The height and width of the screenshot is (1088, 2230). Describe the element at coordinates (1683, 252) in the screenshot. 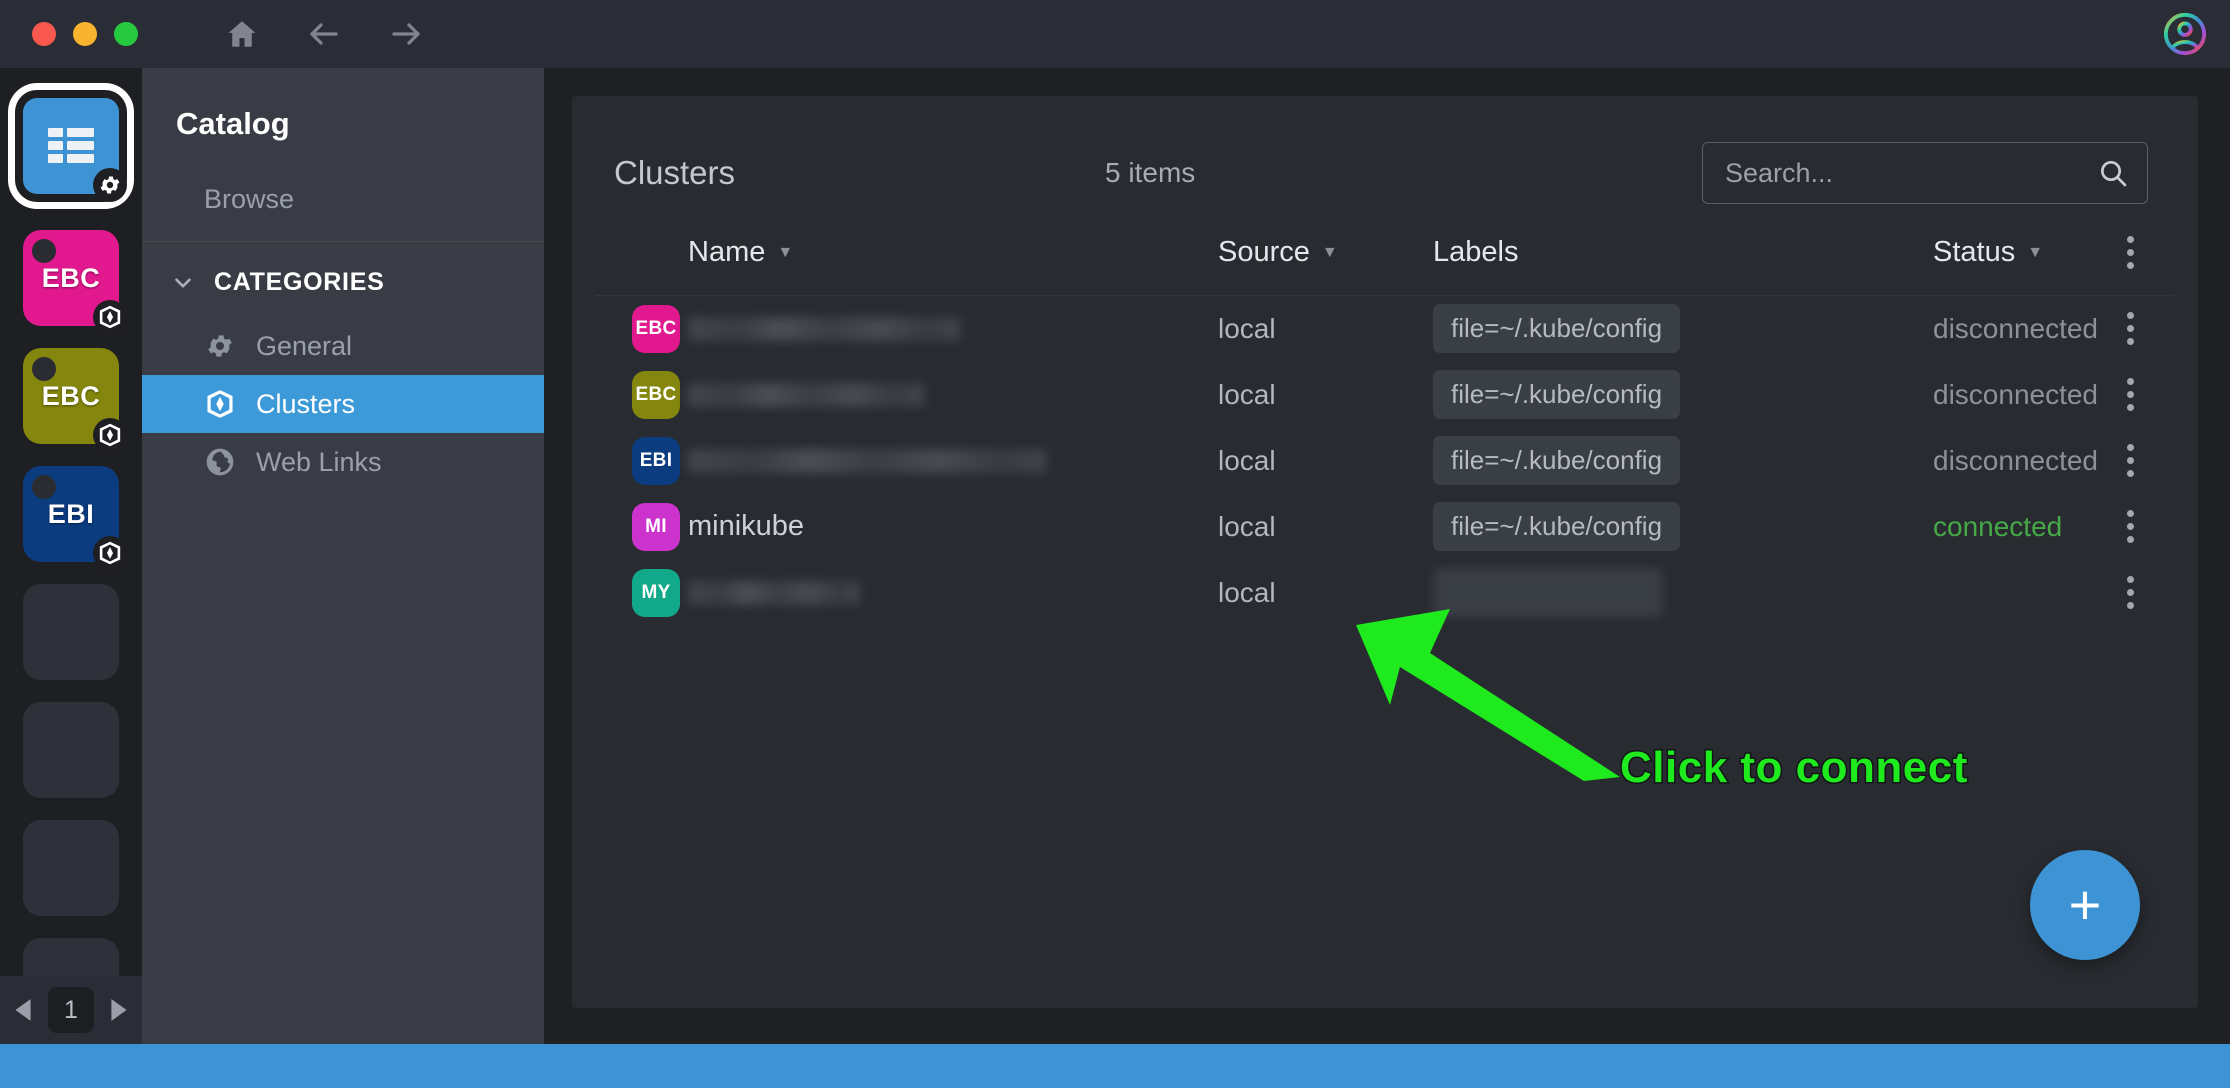

I see `column-header-labels: Labels` at that location.